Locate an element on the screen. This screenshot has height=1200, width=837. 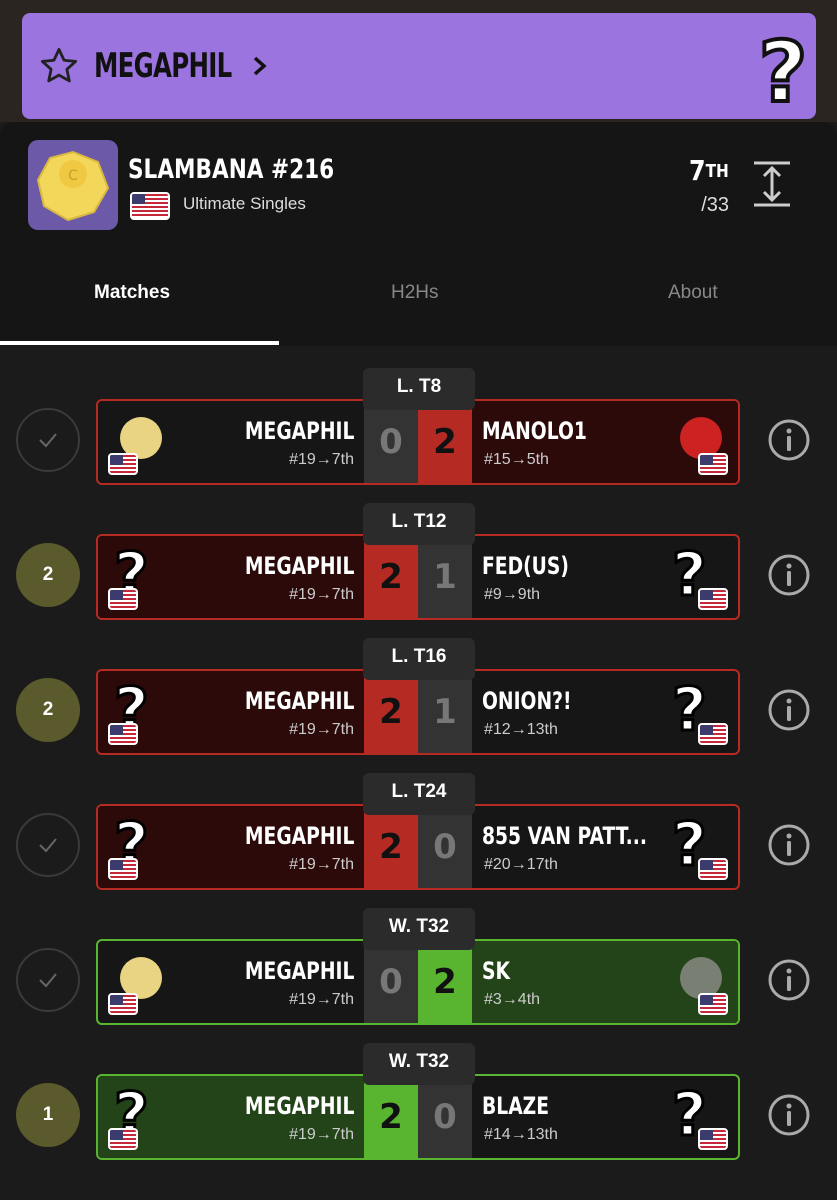
snake-icon is located at coordinates (698, 984).